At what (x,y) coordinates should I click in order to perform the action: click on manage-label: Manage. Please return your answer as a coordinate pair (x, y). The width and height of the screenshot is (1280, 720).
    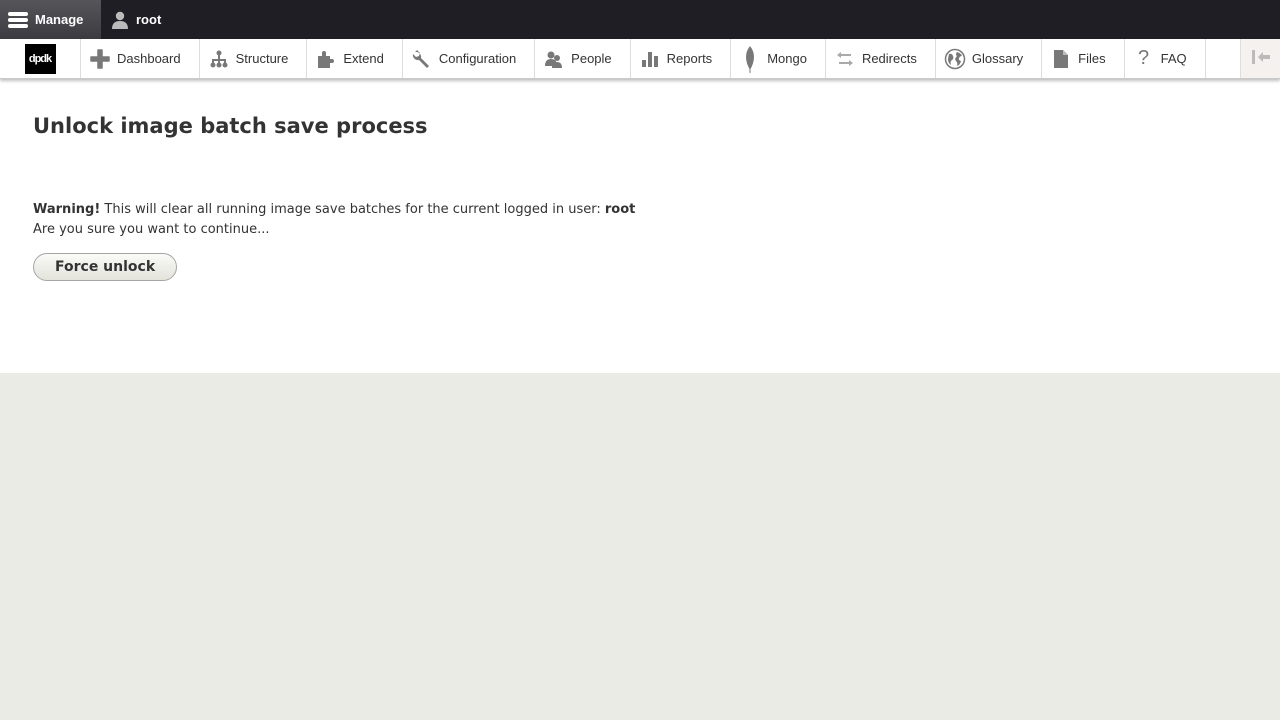
    Looking at the image, I should click on (59, 19).